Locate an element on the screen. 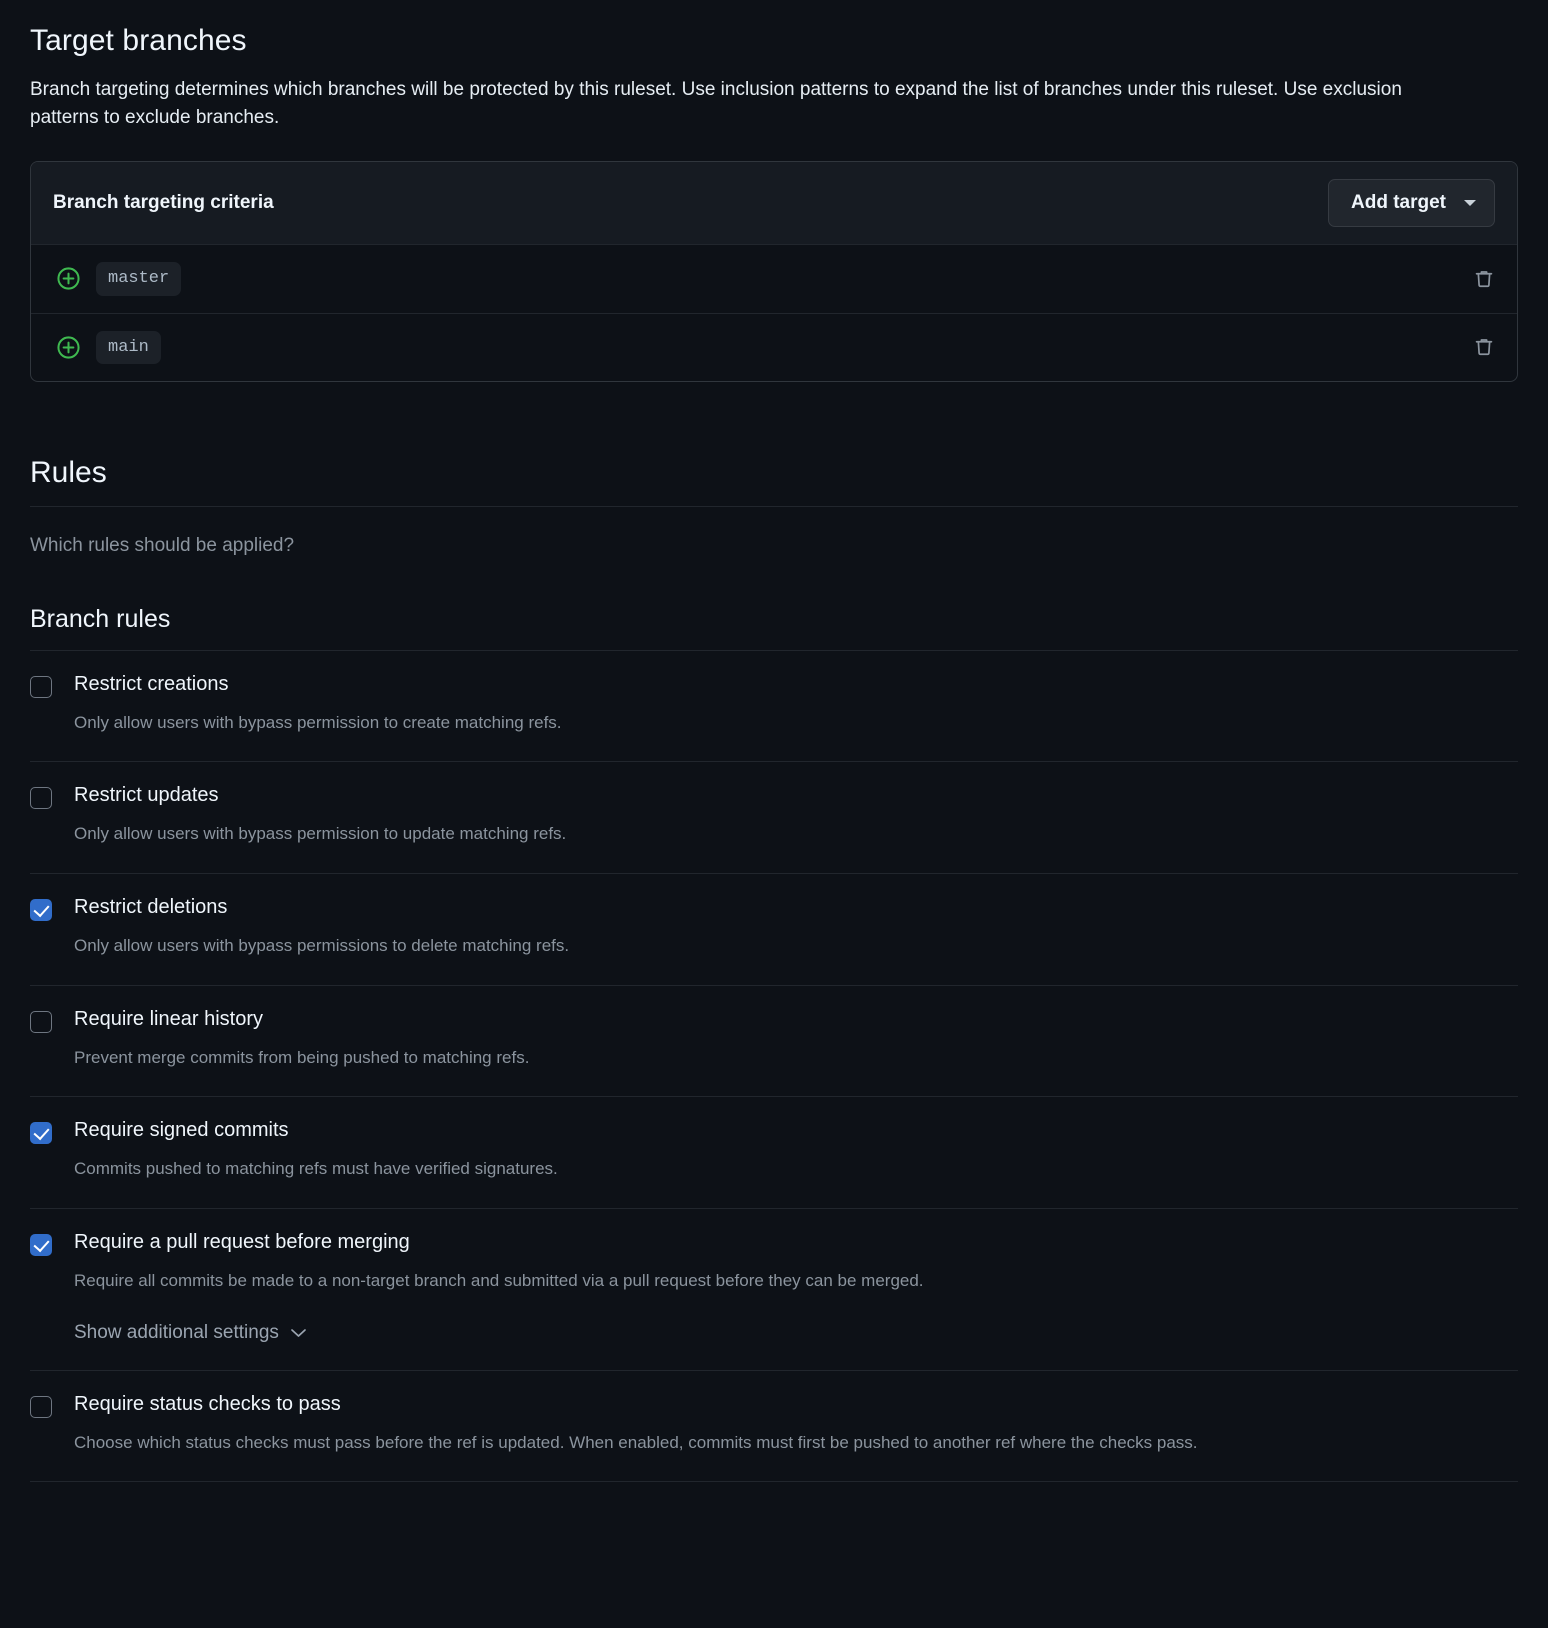 This screenshot has height=1628, width=1548. checkbox-restrict-updates is located at coordinates (41, 798).